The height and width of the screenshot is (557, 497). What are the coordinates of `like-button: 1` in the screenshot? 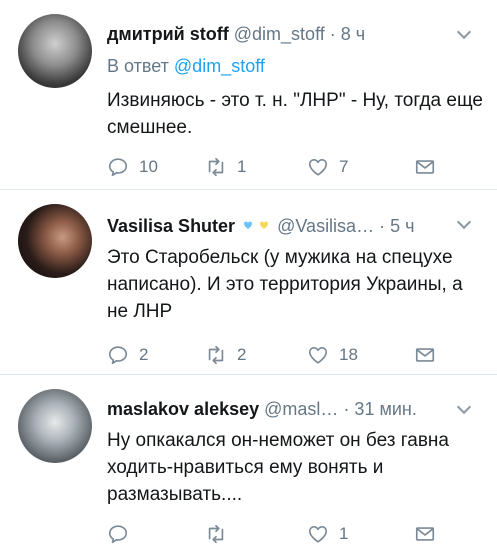 It's located at (327, 534).